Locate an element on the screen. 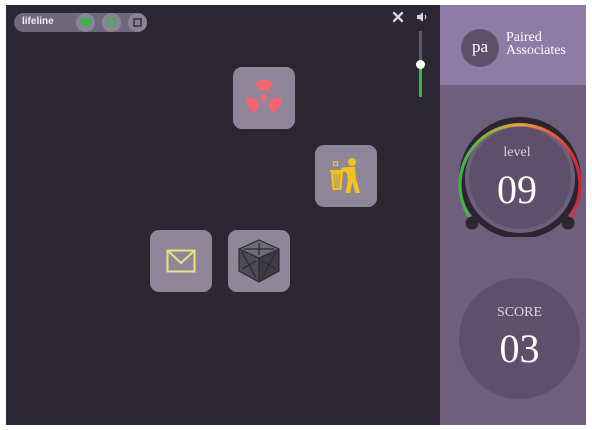 The height and width of the screenshot is (430, 592). gauge-left-knob is located at coordinates (472, 223).